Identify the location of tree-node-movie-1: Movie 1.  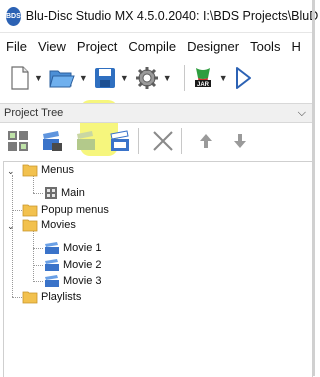
(73, 248).